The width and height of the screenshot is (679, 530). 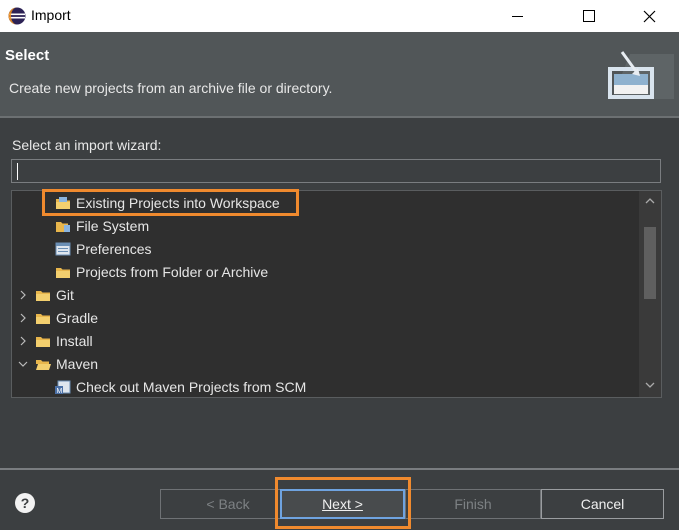 I want to click on header-separator, so click(x=339, y=117).